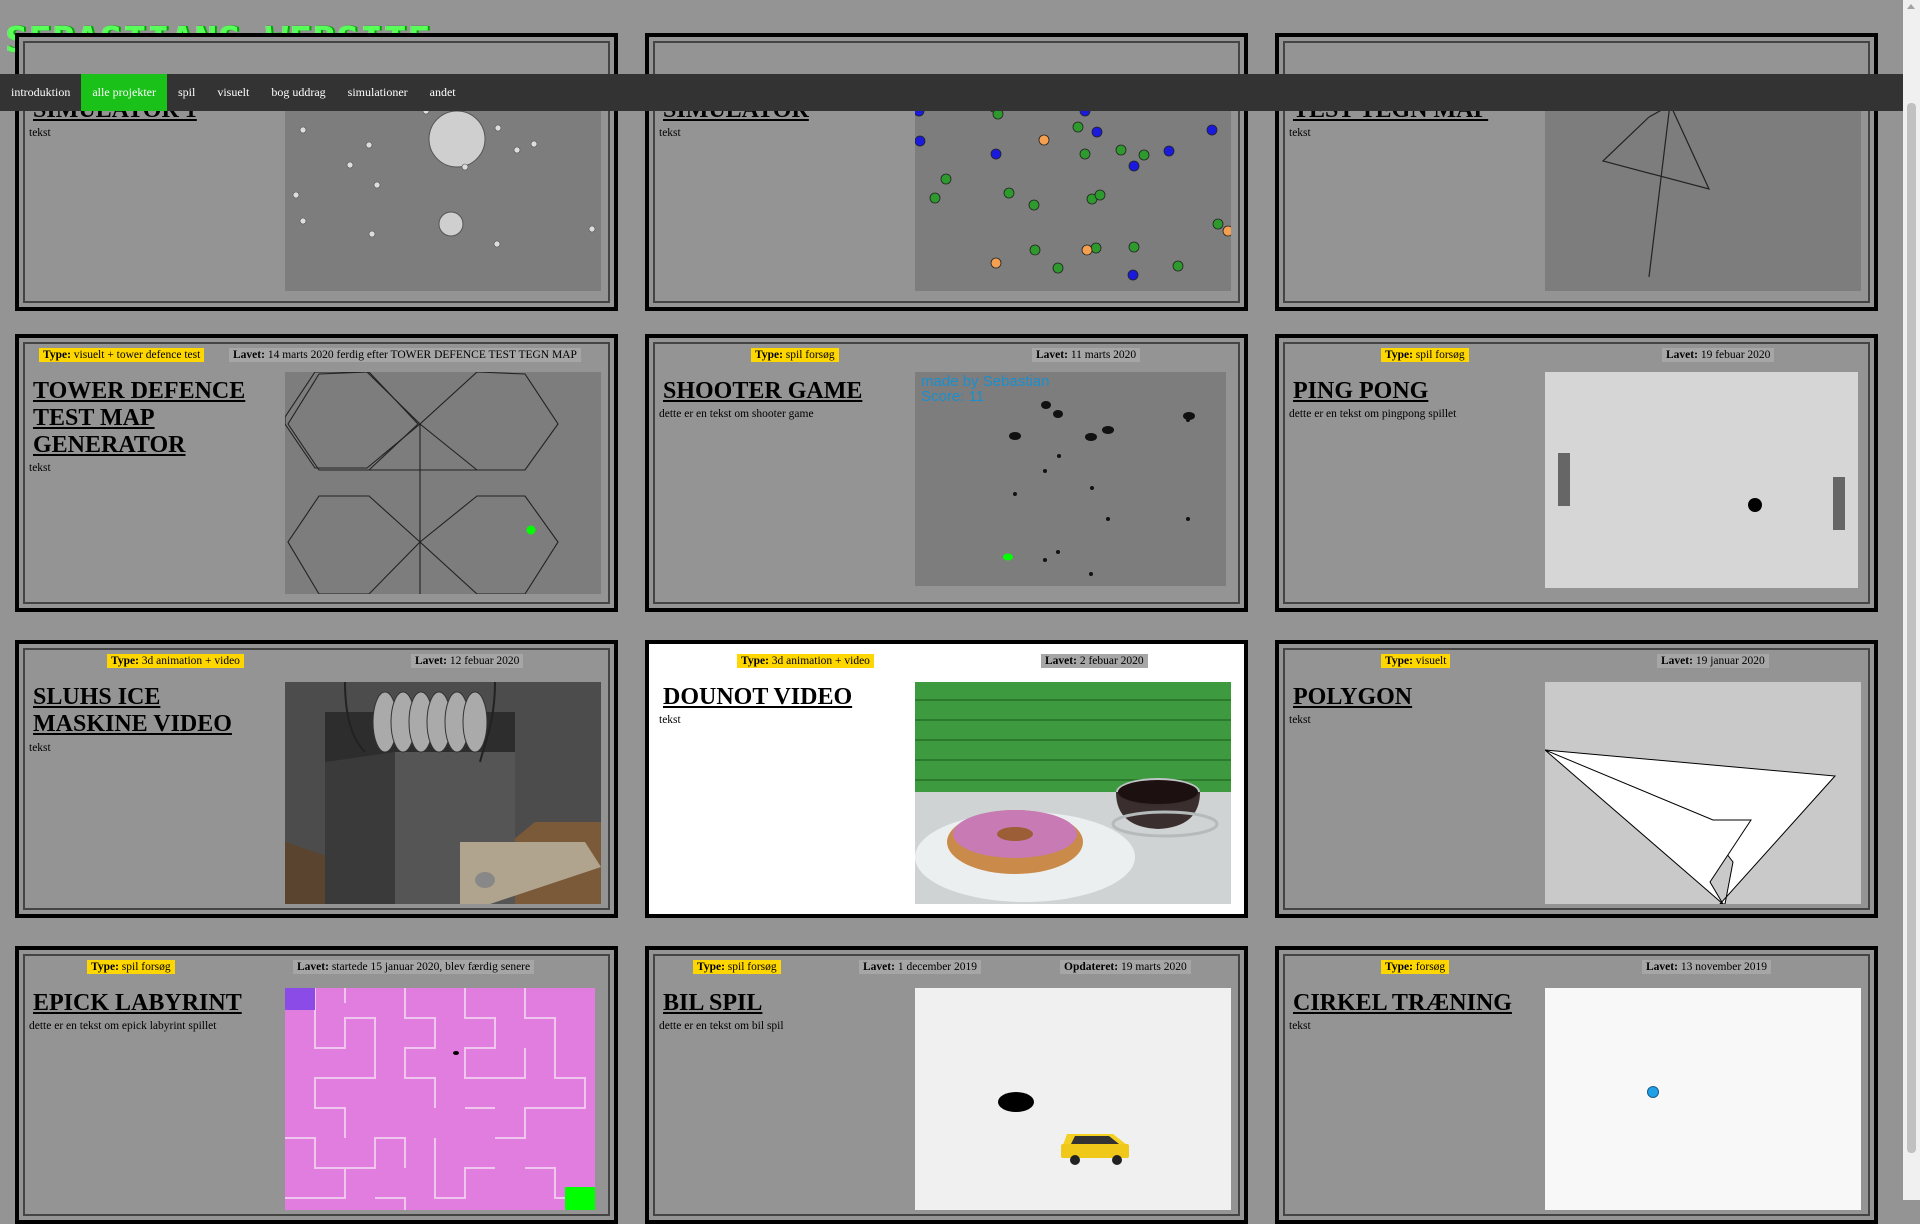  Describe the element at coordinates (1125, 967) in the screenshot. I see `updated-badge: Opdateret: 19 marts 2020` at that location.